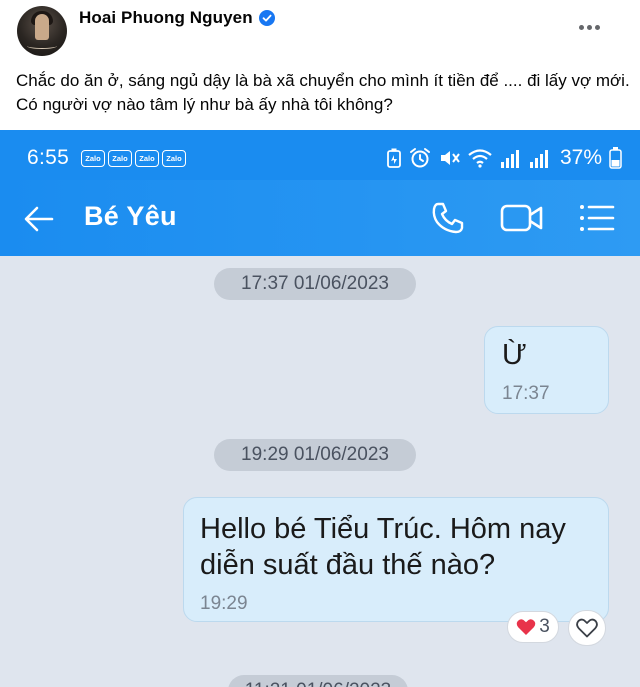 The image size is (640, 687). I want to click on status-bar: 6:55 Zalo Zalo Zalo Zalo 37%, so click(320, 155).